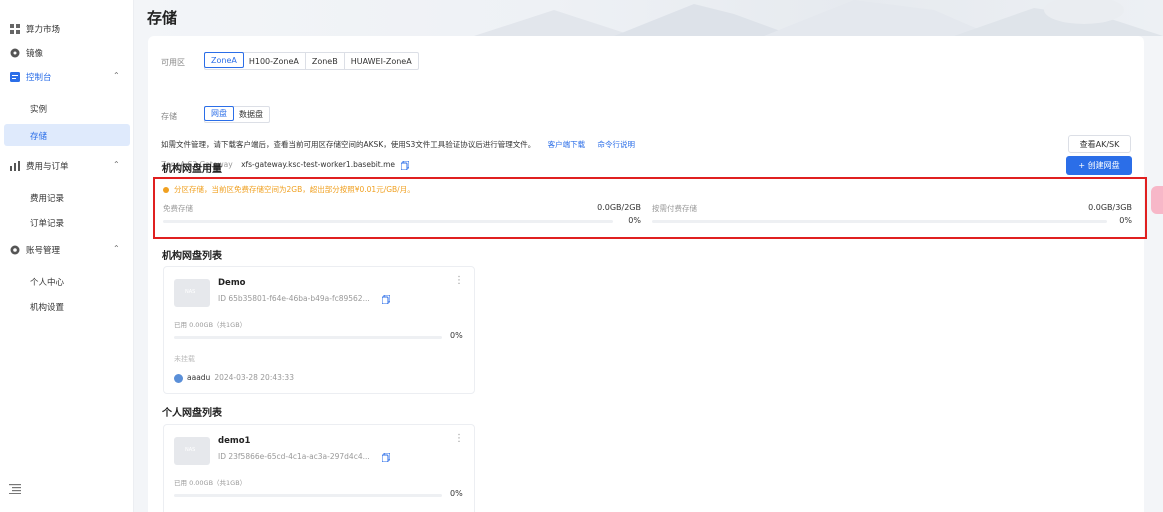 The image size is (1163, 512). Describe the element at coordinates (1099, 144) in the screenshot. I see `view-aksk-button: 查看AK/SK` at that location.